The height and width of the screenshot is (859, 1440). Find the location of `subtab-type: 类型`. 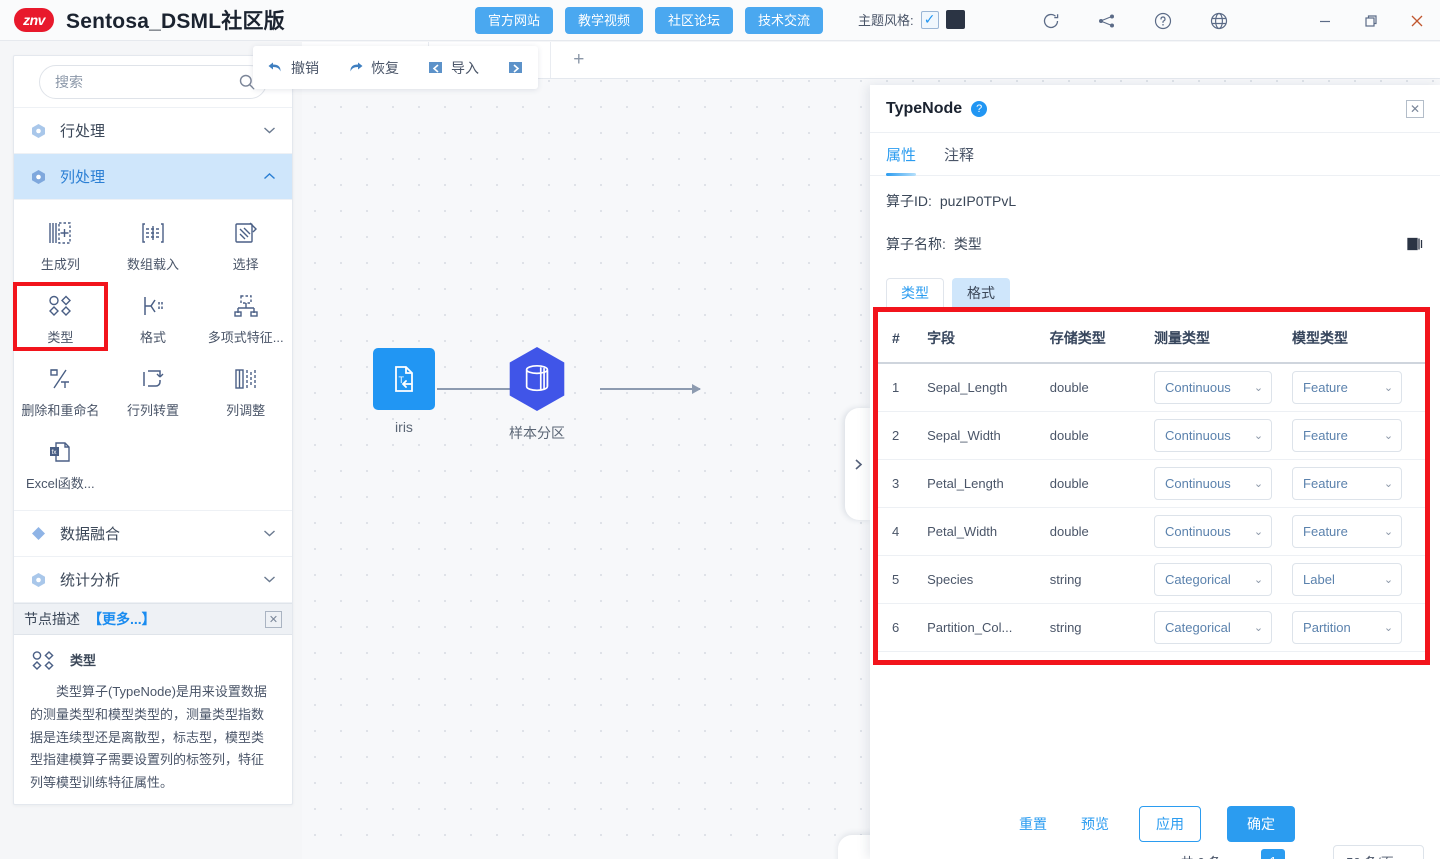

subtab-type: 类型 is located at coordinates (915, 292).